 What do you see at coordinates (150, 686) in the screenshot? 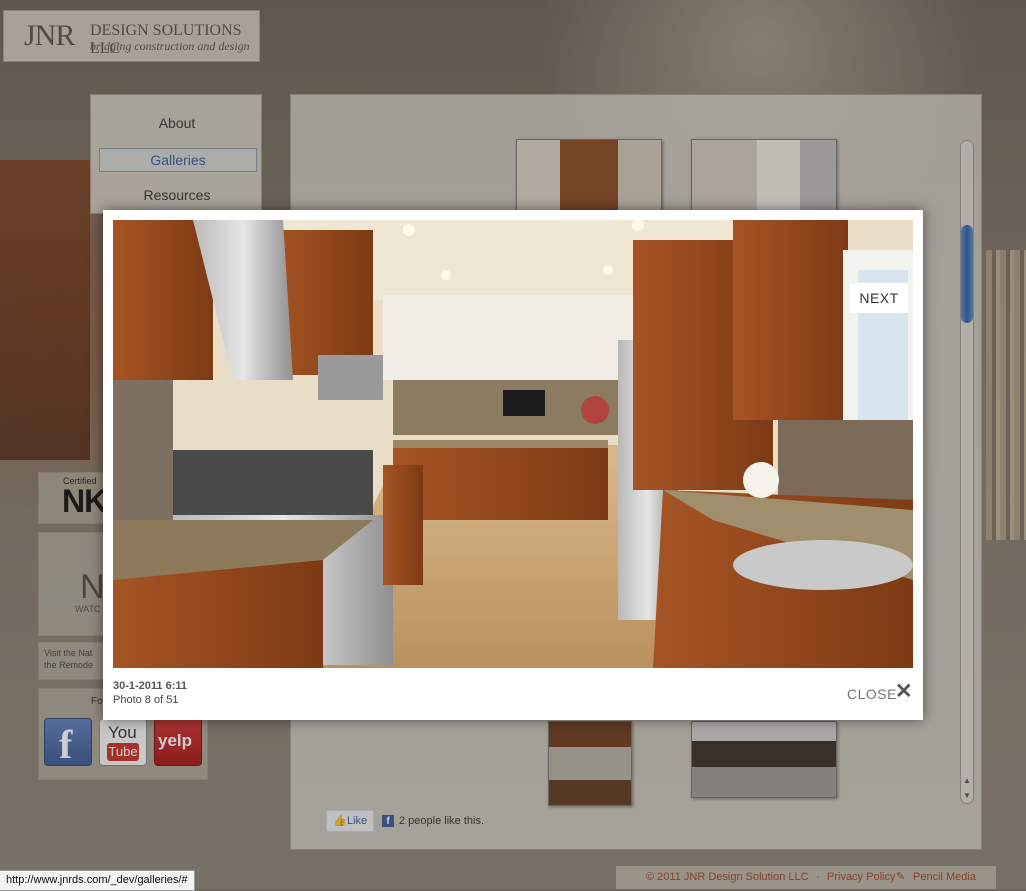
I see `photo-date: 30-1-2011 6:11` at bounding box center [150, 686].